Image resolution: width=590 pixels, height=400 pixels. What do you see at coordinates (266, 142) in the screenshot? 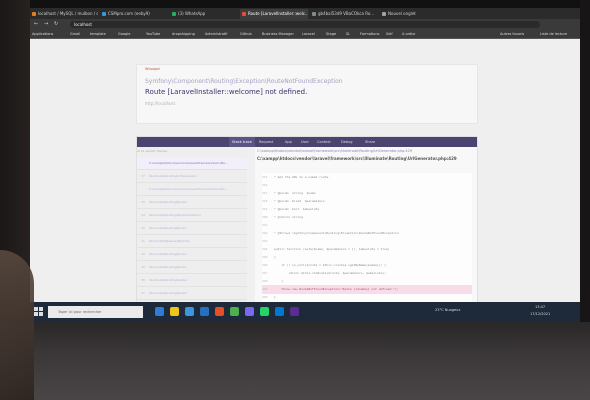
I see `trace-tab: Request` at bounding box center [266, 142].